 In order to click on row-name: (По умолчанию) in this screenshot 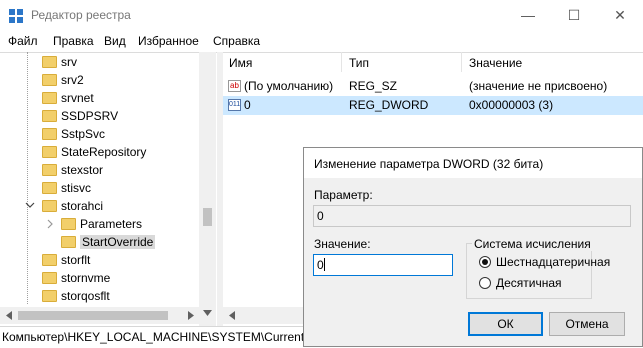, I will do `click(289, 86)`.